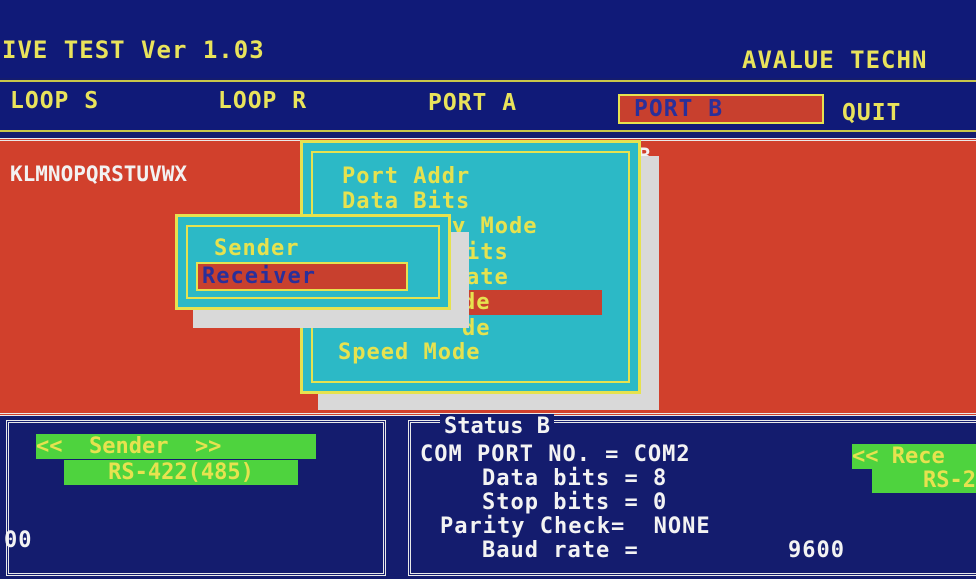 This screenshot has height=579, width=976. What do you see at coordinates (721, 109) in the screenshot?
I see `menu-item-port-b: PORT B` at bounding box center [721, 109].